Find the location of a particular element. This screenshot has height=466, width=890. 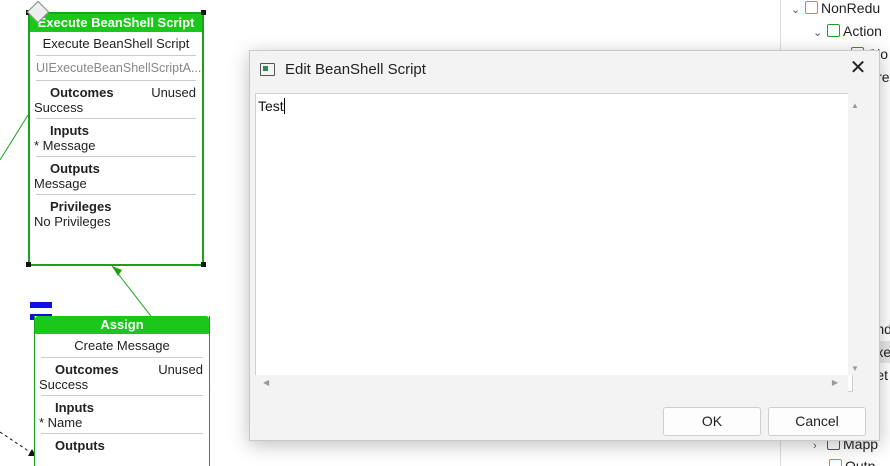

window-icon is located at coordinates (267, 69).